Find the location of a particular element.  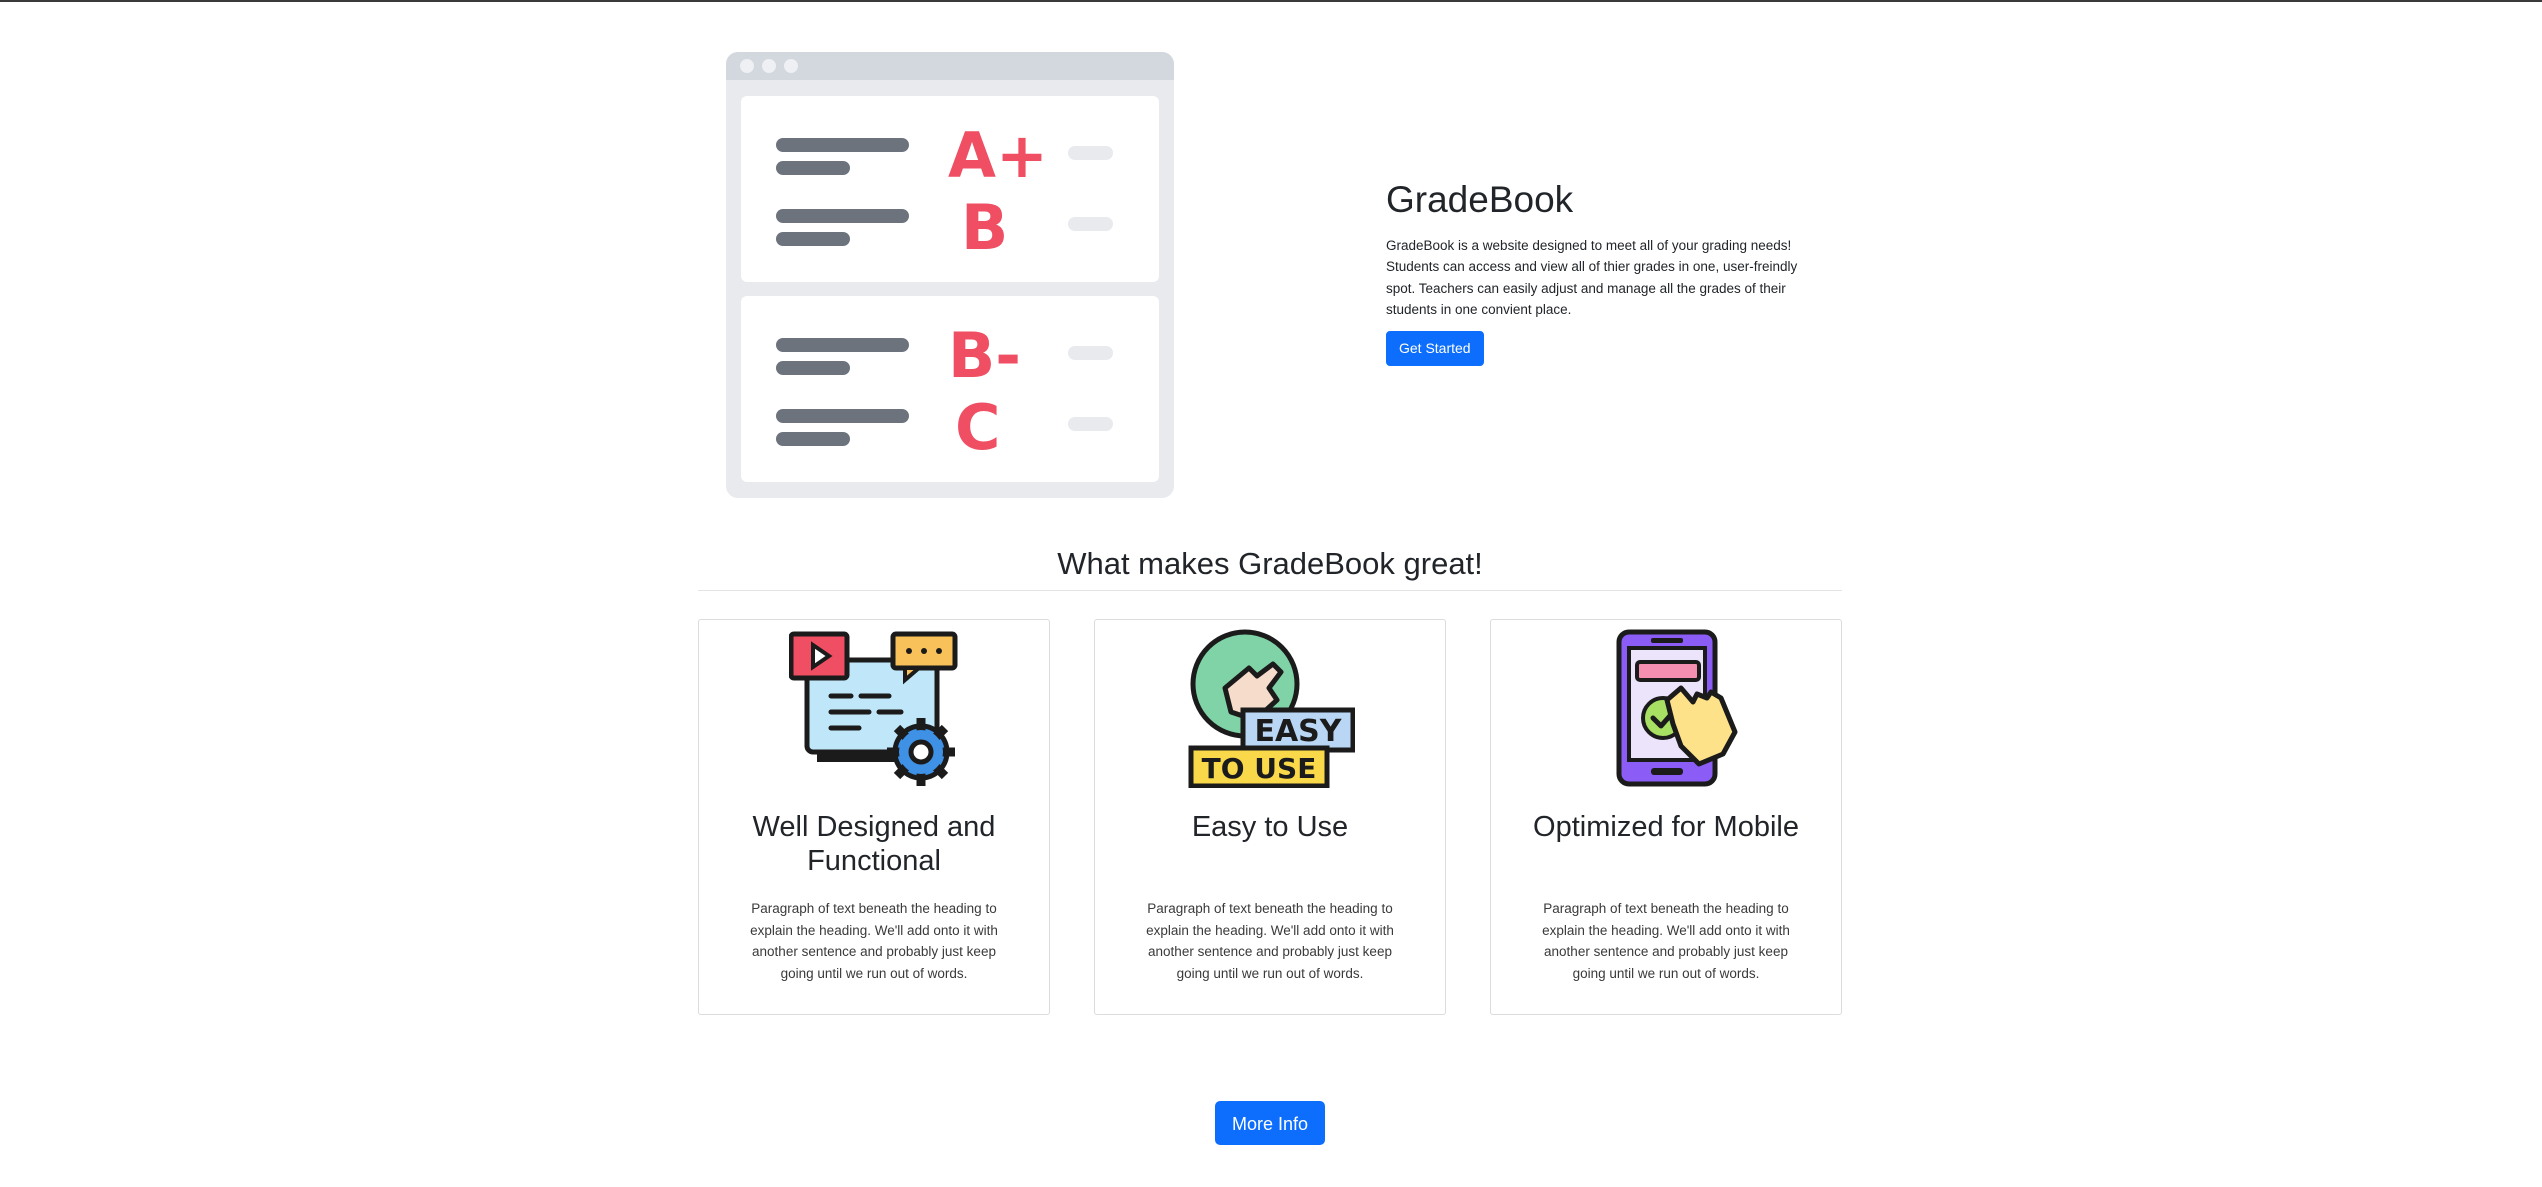

settings-screen-icon is located at coordinates (873, 708).